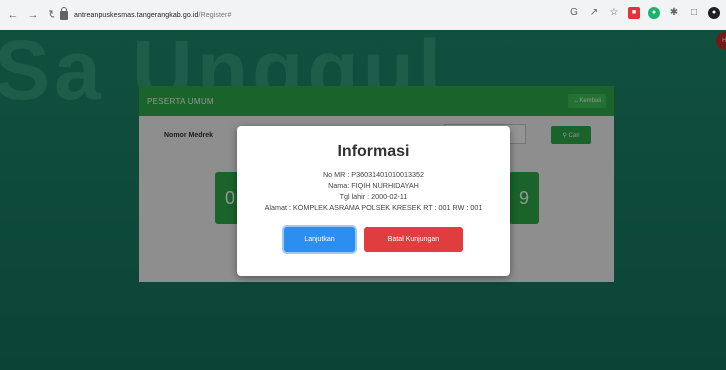  I want to click on forward-arrow-icon: →, so click(33, 15).